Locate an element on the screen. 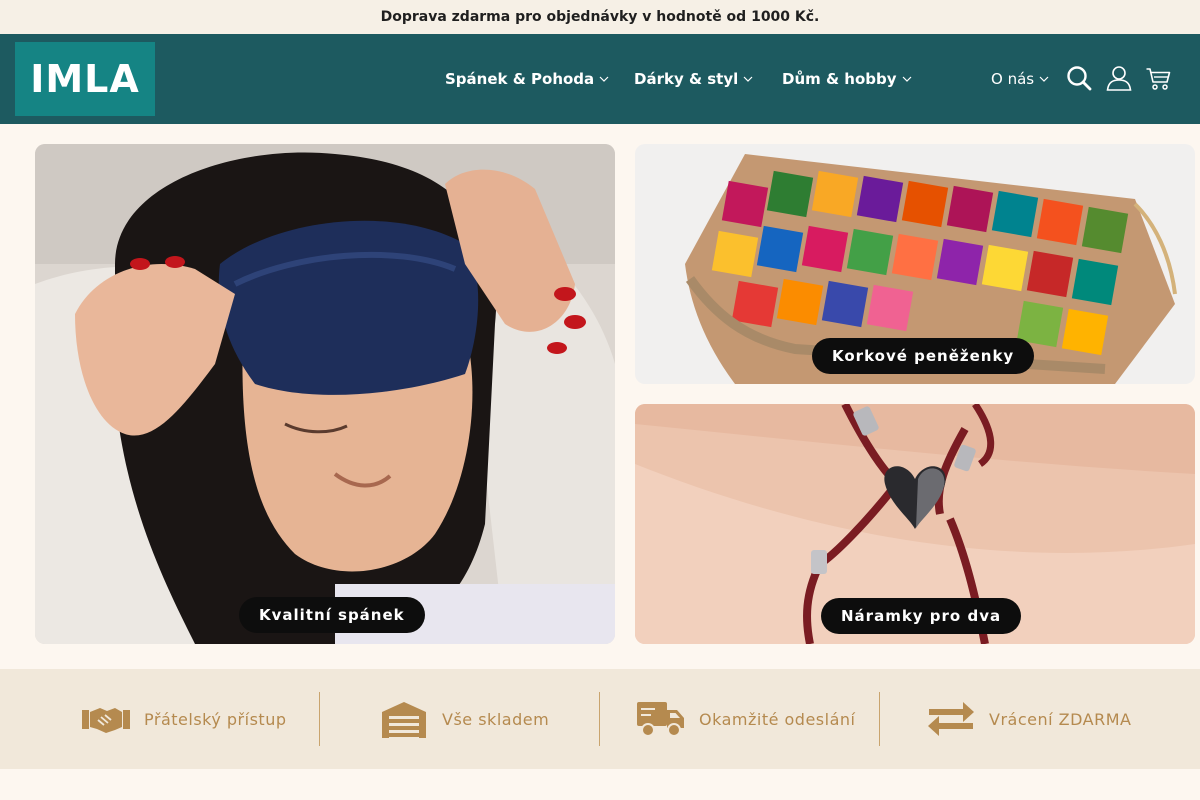  nav-item-darky-styl: Dárky & styl is located at coordinates (694, 79).